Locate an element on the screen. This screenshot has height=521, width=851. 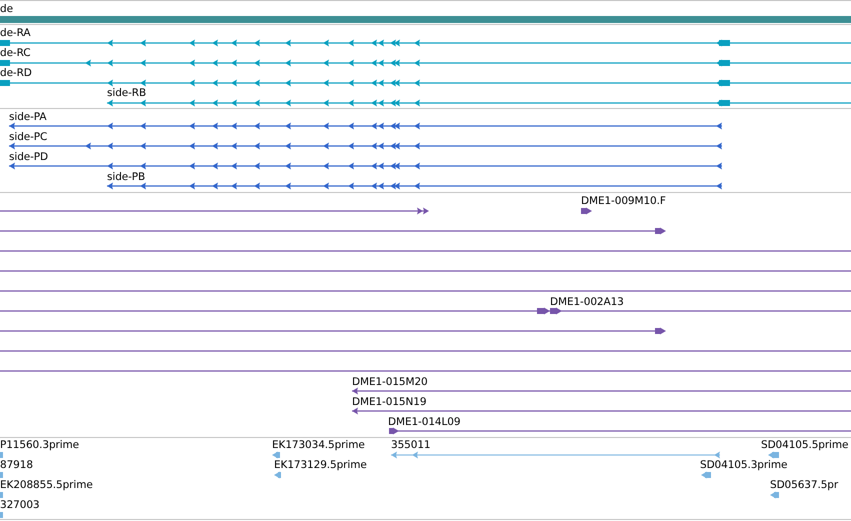
feature-label: de-RA is located at coordinates (15, 33).